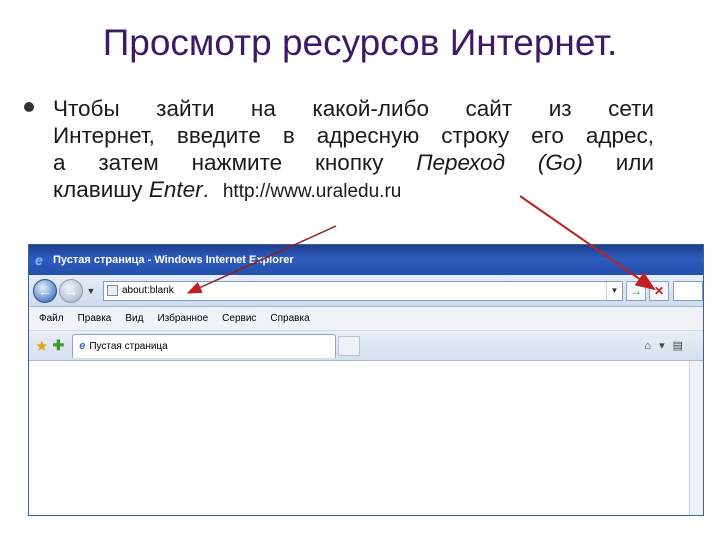 This screenshot has width=720, height=540. I want to click on tab-bar: ★ ✚ e Пустая страница ⌂ ▾ ▤, so click(366, 346).